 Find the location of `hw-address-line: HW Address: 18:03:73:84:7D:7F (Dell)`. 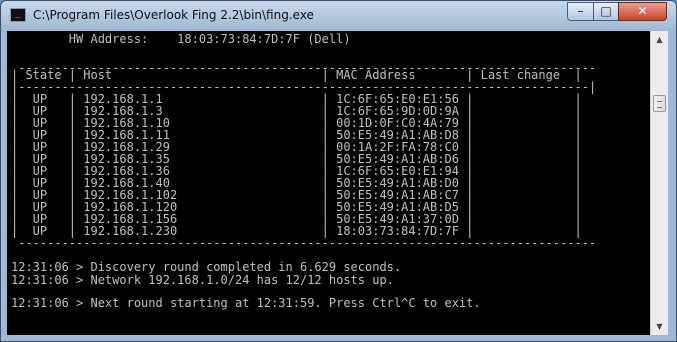

hw-address-line: HW Address: 18:03:73:84:7D:7F (Dell) is located at coordinates (181, 39).